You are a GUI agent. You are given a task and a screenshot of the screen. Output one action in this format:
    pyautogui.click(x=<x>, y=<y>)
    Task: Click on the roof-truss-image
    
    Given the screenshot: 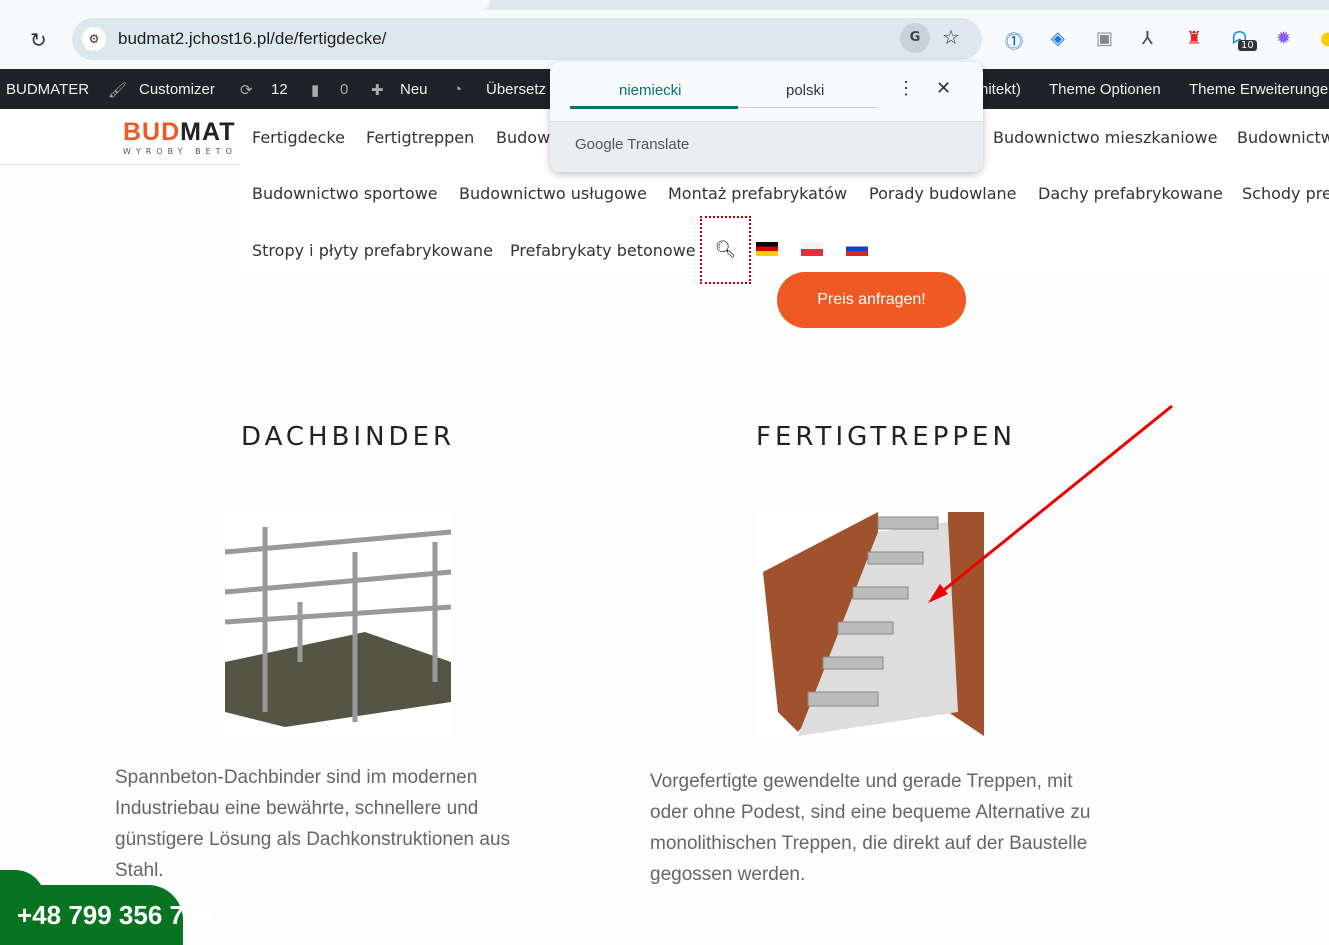 What is the action you would take?
    pyautogui.click(x=338, y=624)
    